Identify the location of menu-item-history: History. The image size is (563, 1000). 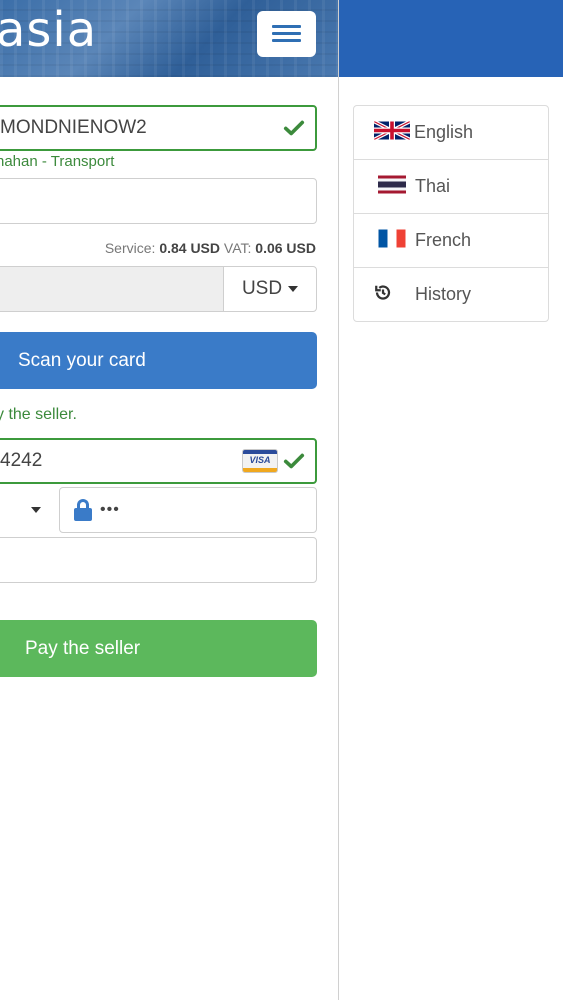
(451, 294).